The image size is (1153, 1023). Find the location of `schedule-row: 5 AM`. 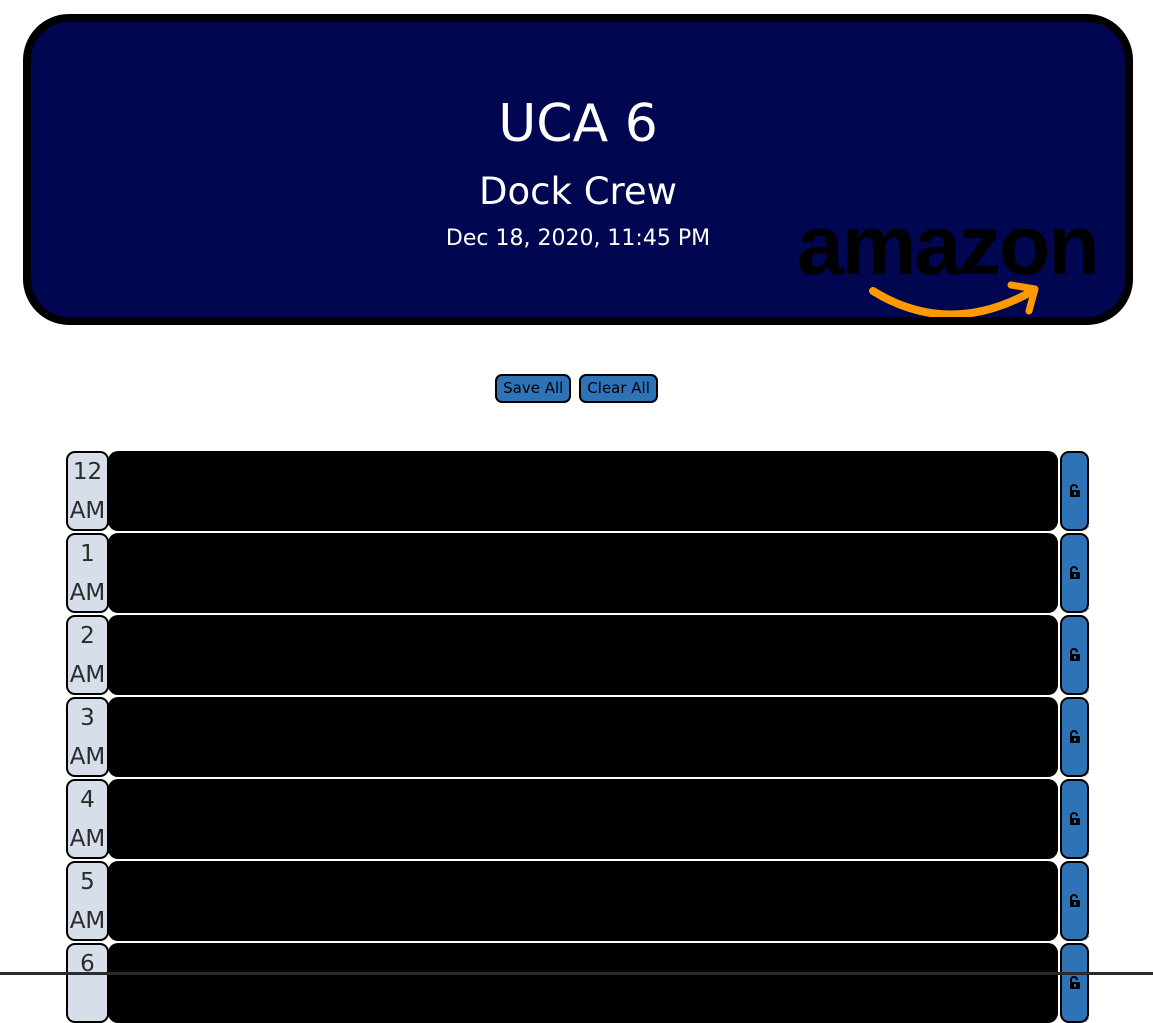

schedule-row: 5 AM is located at coordinates (578, 901).